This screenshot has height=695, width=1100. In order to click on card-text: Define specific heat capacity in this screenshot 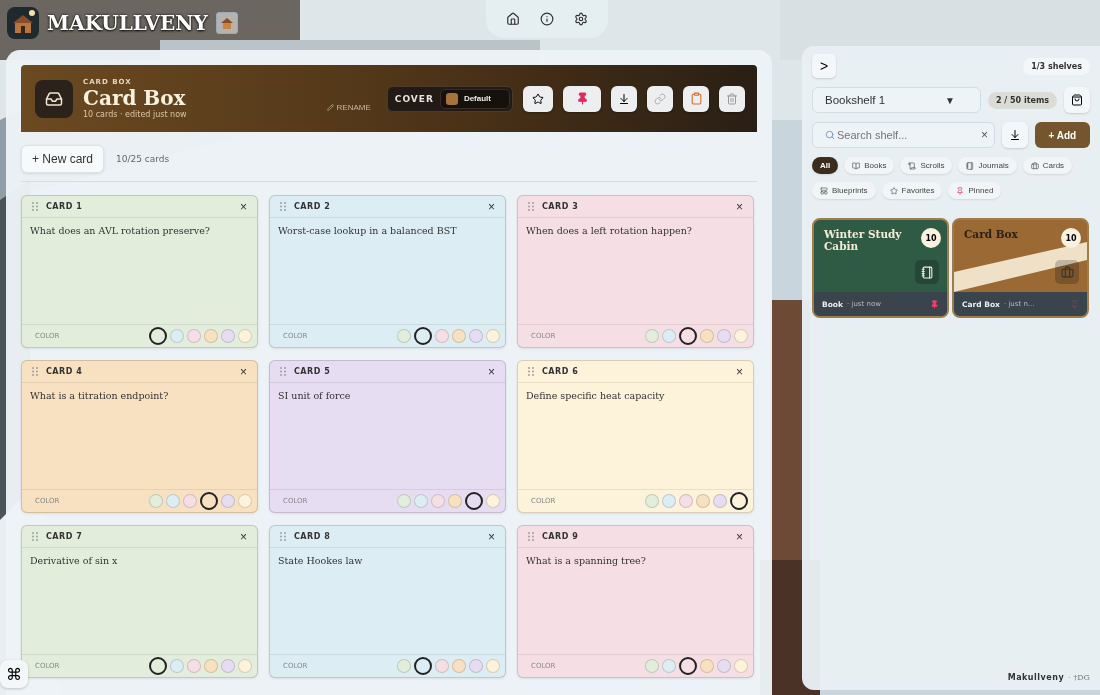, I will do `click(595, 396)`.